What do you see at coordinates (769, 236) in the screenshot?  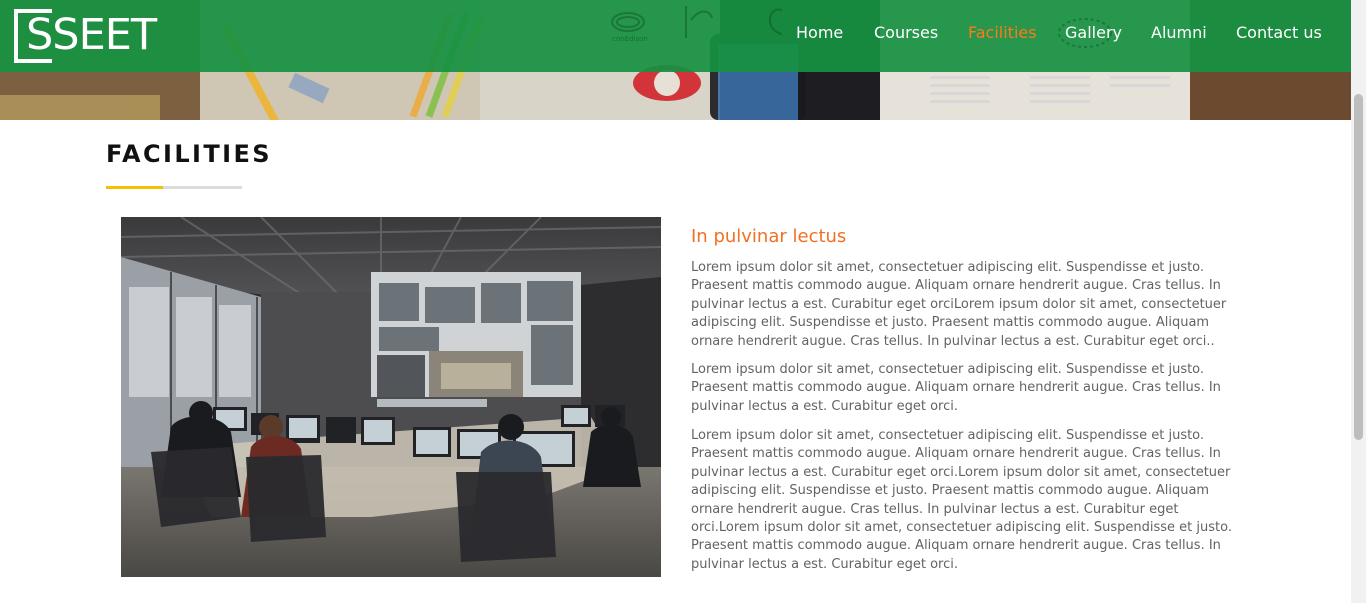 I see `facility-heading: In pulvinar lectus` at bounding box center [769, 236].